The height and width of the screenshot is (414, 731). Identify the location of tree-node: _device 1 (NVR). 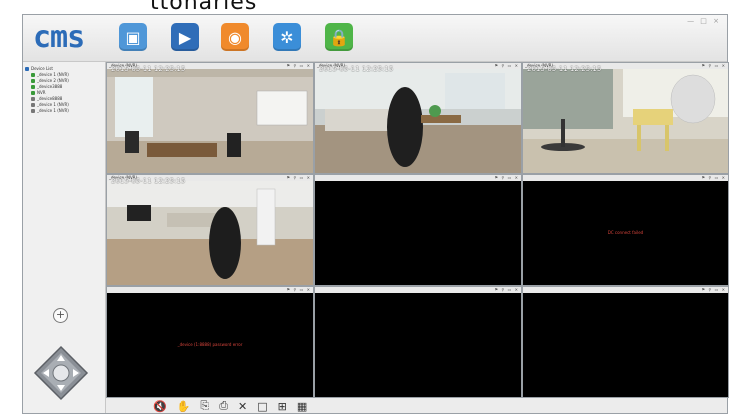
(47, 111).